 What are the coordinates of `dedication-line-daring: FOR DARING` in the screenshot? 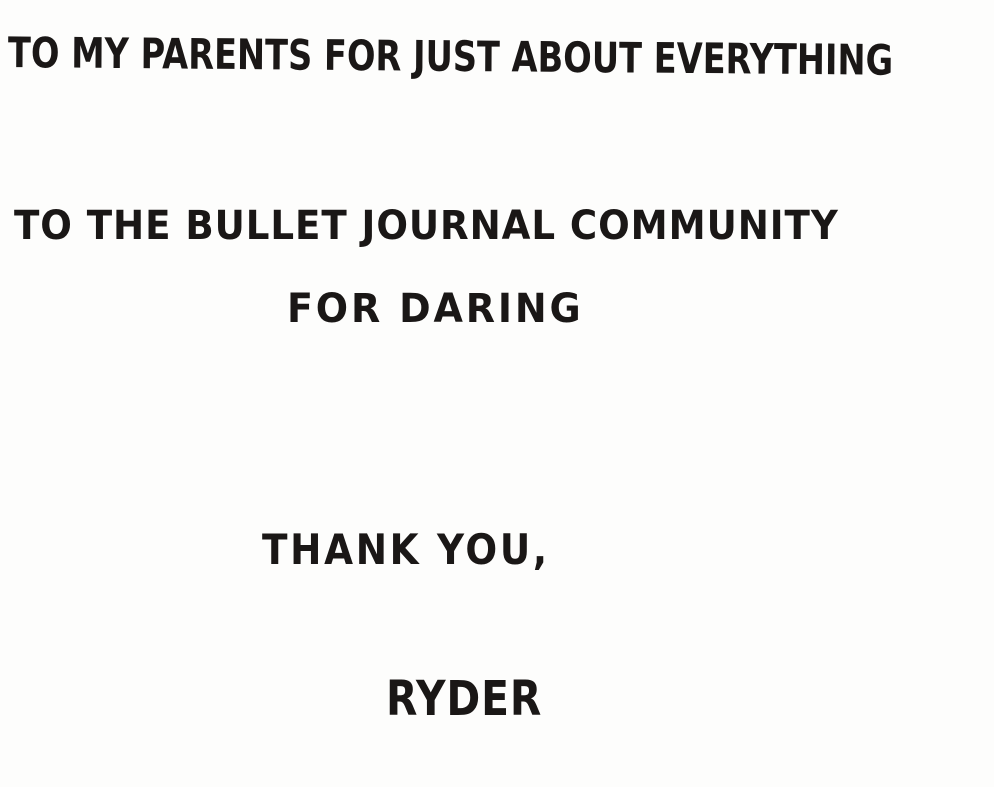 It's located at (435, 309).